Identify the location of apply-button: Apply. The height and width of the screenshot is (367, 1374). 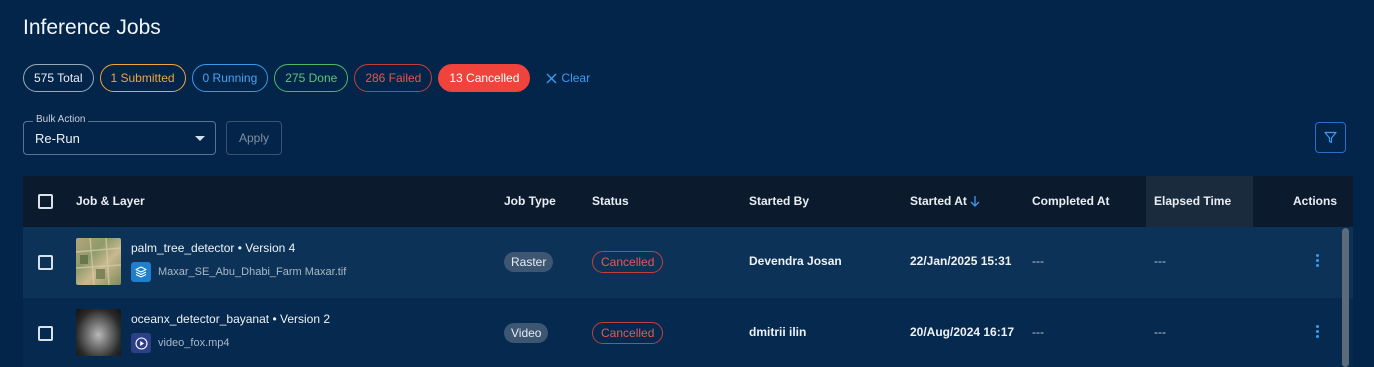
(254, 138).